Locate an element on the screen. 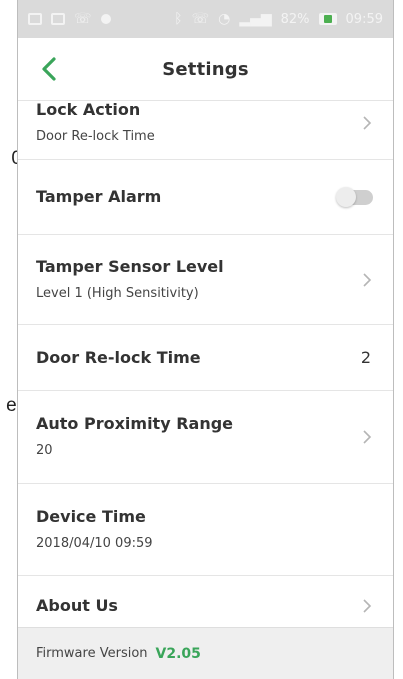 The height and width of the screenshot is (679, 403). settings-row-door-relock-time: Door Re-lock Time 2 is located at coordinates (205, 358).